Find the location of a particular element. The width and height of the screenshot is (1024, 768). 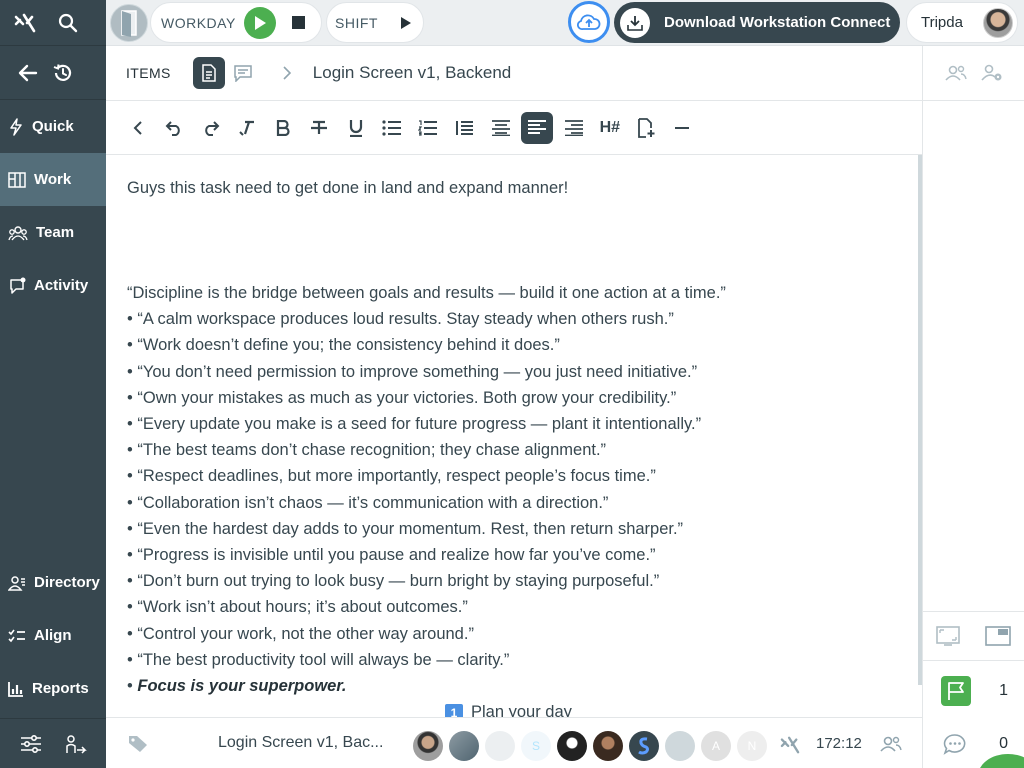

document-icon is located at coordinates (209, 73).